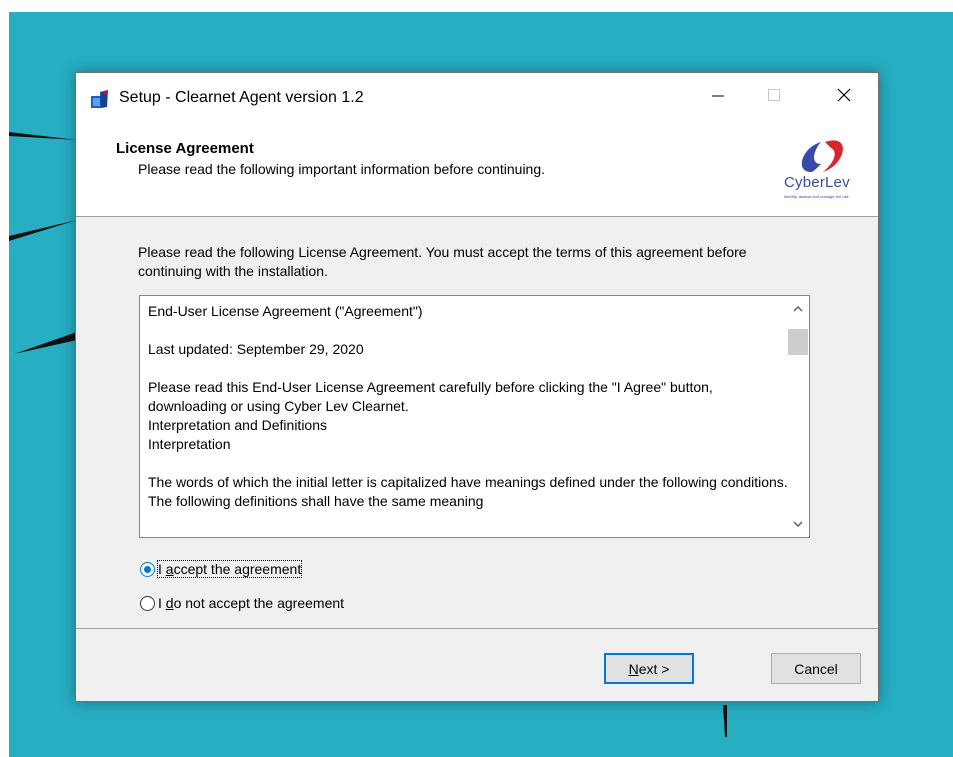  I want to click on cyberlev-logo-mark, so click(822, 156).